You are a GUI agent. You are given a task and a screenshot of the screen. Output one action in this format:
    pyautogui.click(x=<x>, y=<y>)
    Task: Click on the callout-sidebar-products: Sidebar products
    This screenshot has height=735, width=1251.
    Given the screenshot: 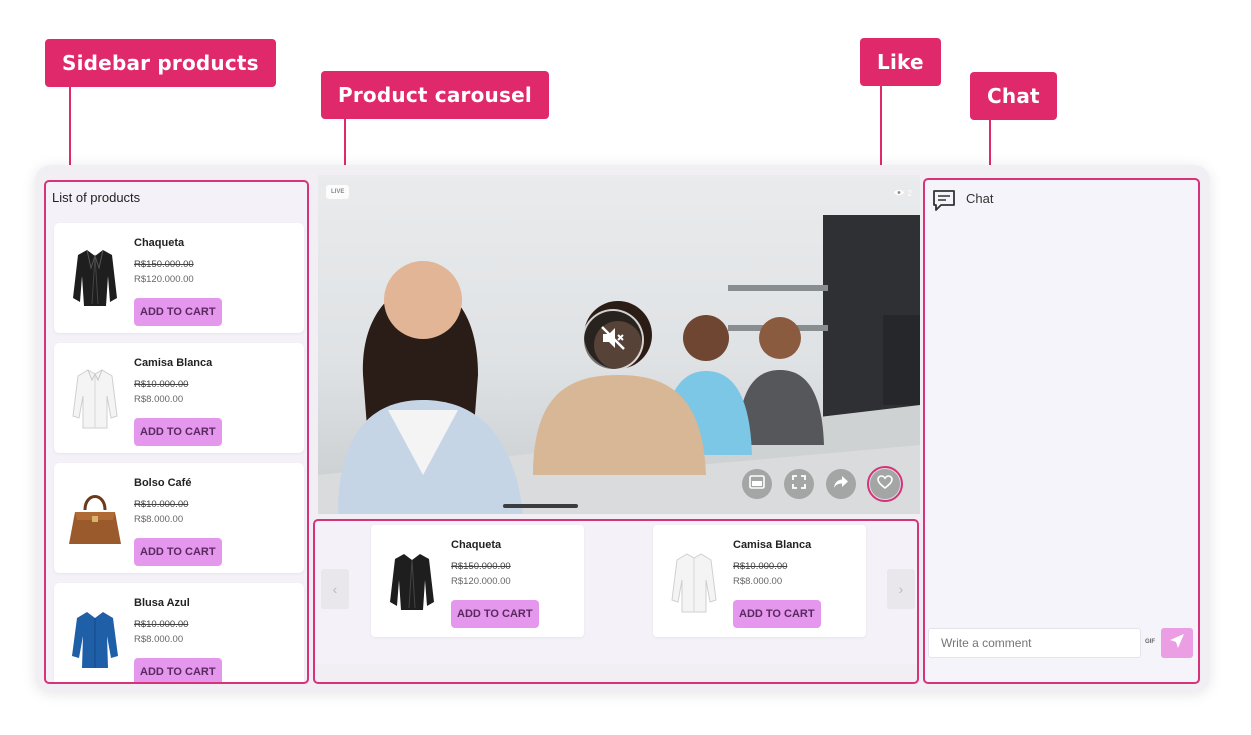 What is the action you would take?
    pyautogui.click(x=160, y=63)
    